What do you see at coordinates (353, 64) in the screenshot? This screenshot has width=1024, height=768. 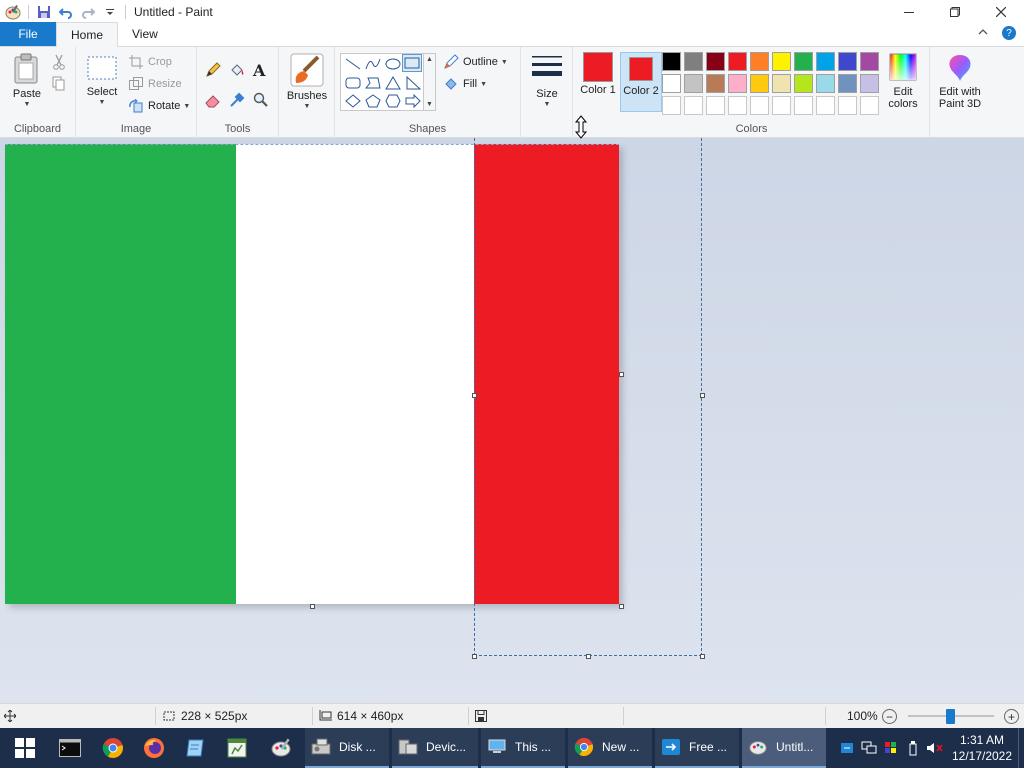 I see `line-shape` at bounding box center [353, 64].